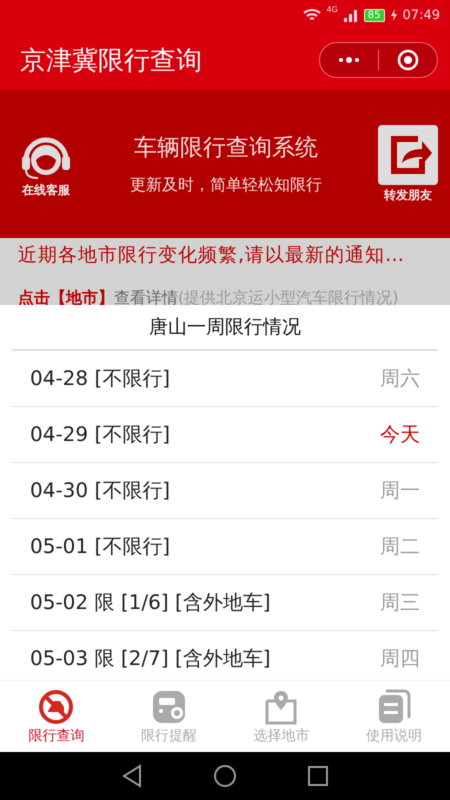 Image resolution: width=450 pixels, height=800 pixels. Describe the element at coordinates (281, 707) in the screenshot. I see `map-pin-icon` at that location.